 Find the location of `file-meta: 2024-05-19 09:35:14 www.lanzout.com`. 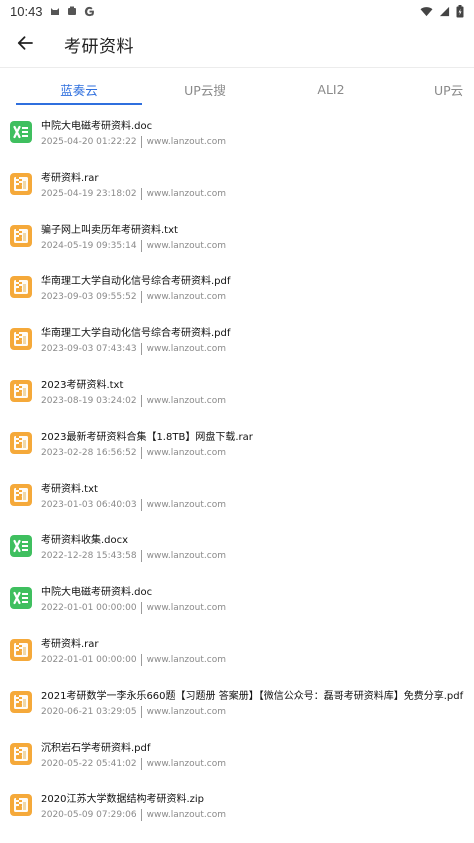

file-meta: 2024-05-19 09:35:14 www.lanzout.com is located at coordinates (133, 245).